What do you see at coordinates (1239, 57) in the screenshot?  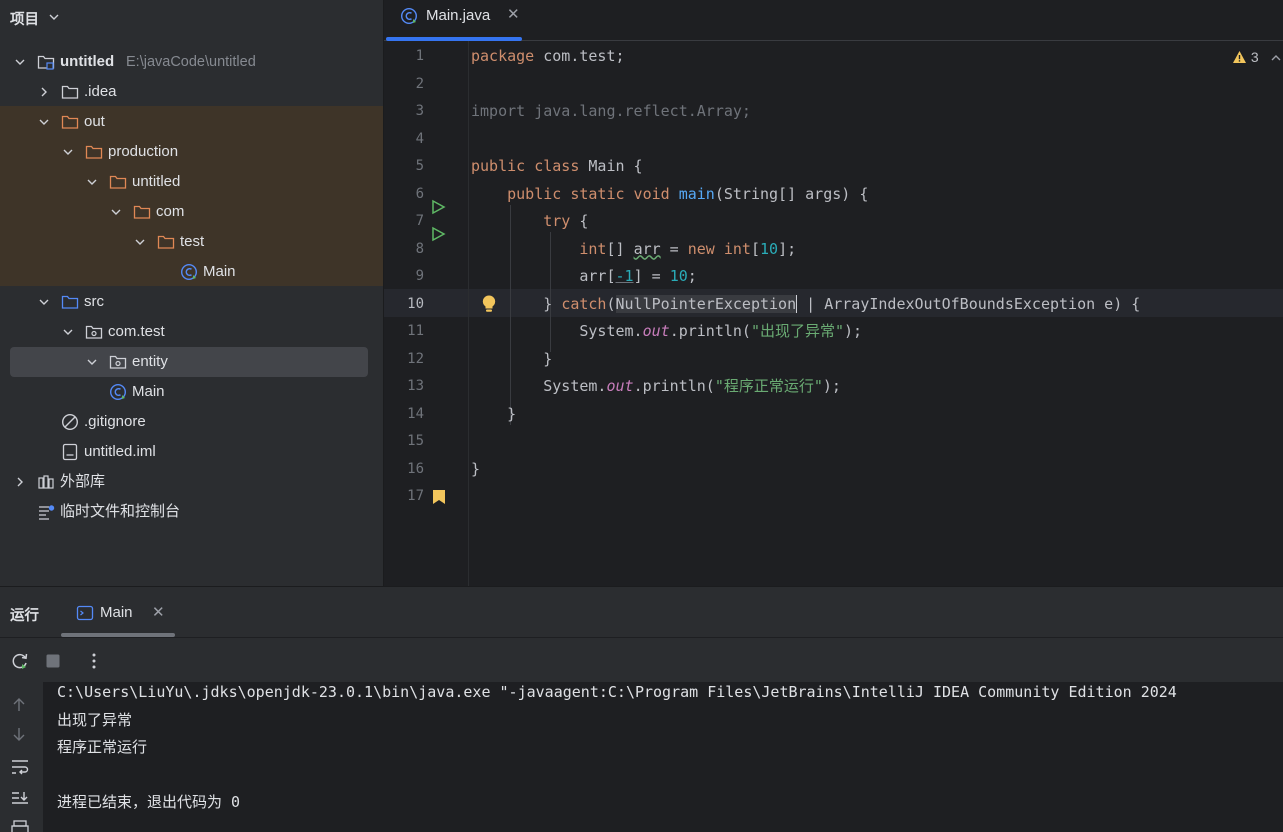 I see `warning-icon` at bounding box center [1239, 57].